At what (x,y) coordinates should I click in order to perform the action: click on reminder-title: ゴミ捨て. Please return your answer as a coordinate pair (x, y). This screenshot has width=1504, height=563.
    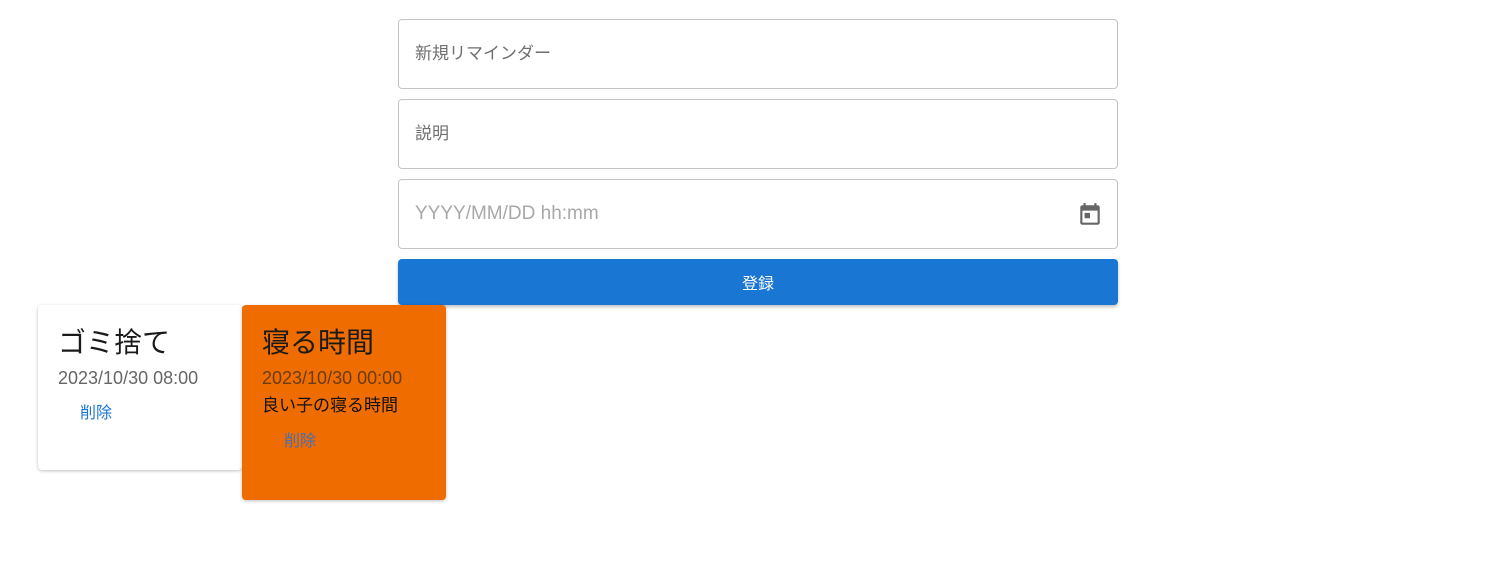
    Looking at the image, I should click on (114, 342).